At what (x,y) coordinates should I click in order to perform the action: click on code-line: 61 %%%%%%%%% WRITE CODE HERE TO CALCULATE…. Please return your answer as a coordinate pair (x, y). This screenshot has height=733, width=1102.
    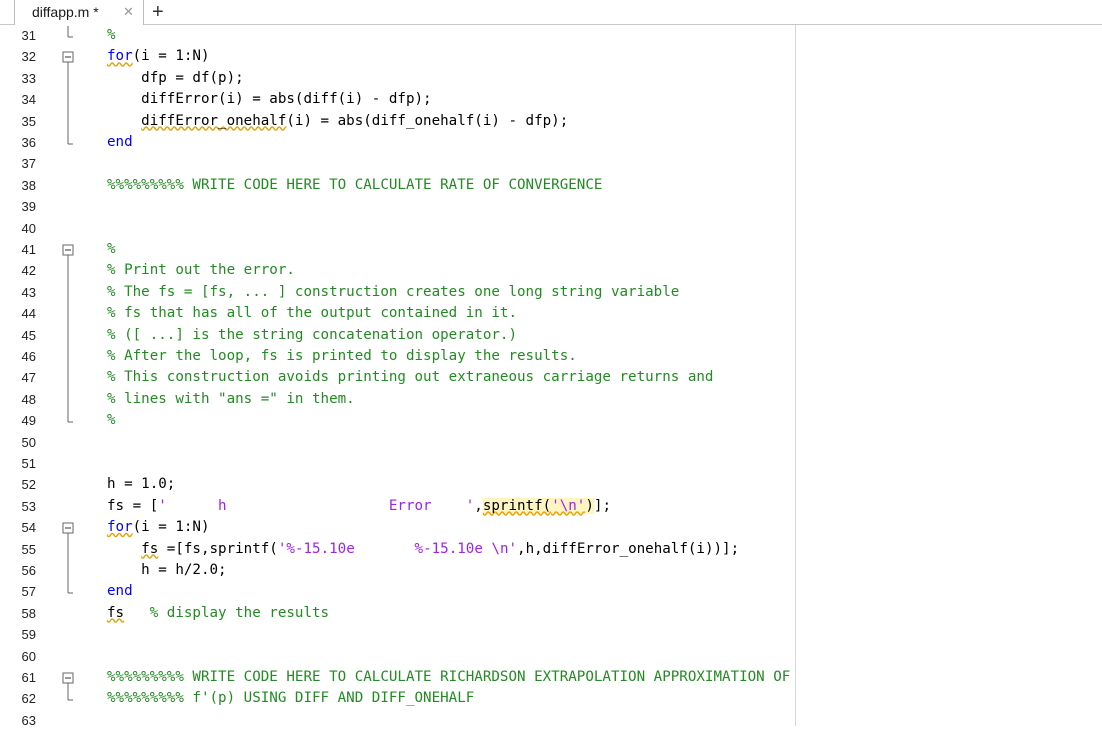
    Looking at the image, I should click on (551, 679).